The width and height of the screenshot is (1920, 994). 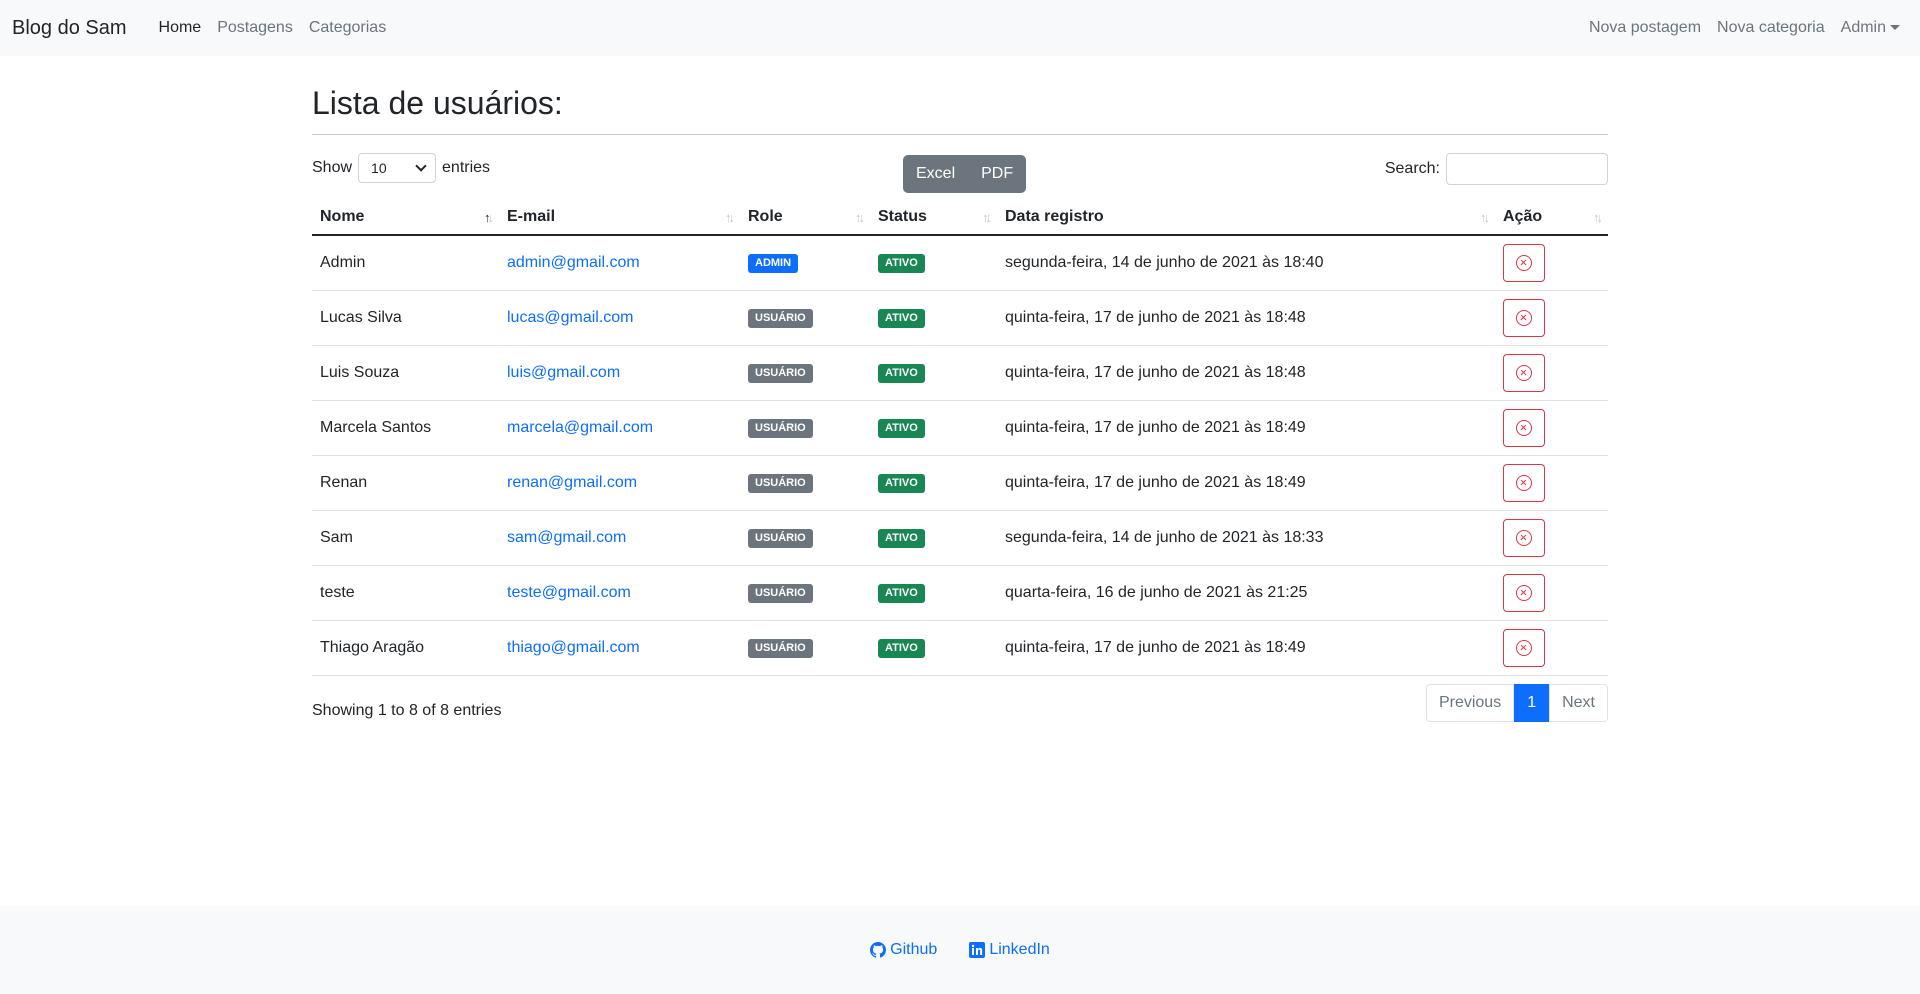 What do you see at coordinates (580, 427) in the screenshot?
I see `email-link: marcela@gmail.com` at bounding box center [580, 427].